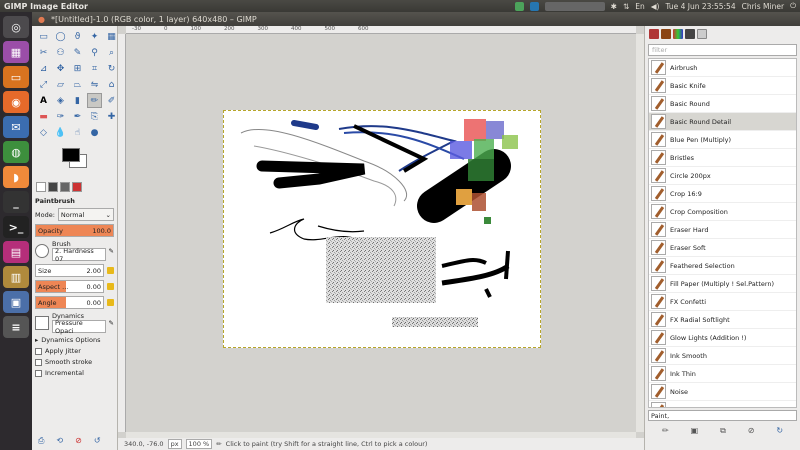 The width and height of the screenshot is (800, 450). Describe the element at coordinates (16, 252) in the screenshot. I see `libreoffice-icon: ▤` at that location.